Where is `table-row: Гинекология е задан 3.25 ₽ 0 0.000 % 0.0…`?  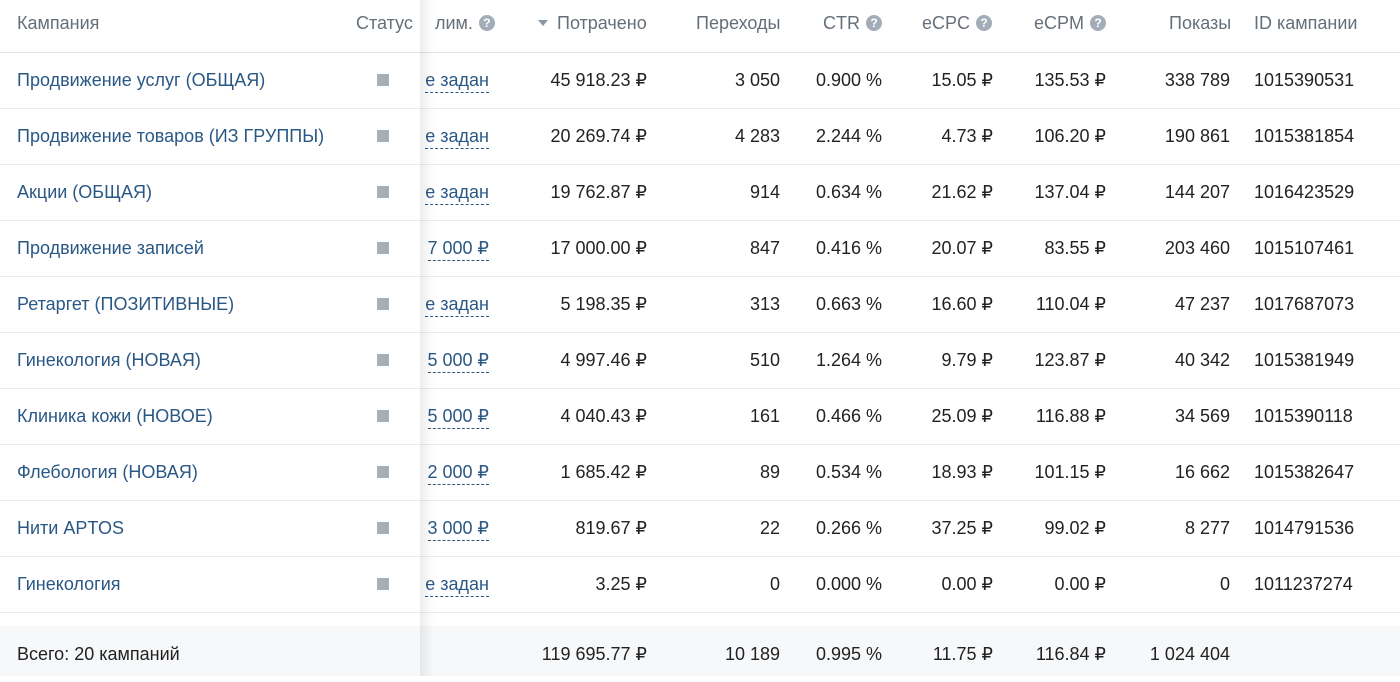 table-row: Гинекология е задан 3.25 ₽ 0 0.000 % 0.0… is located at coordinates (700, 584).